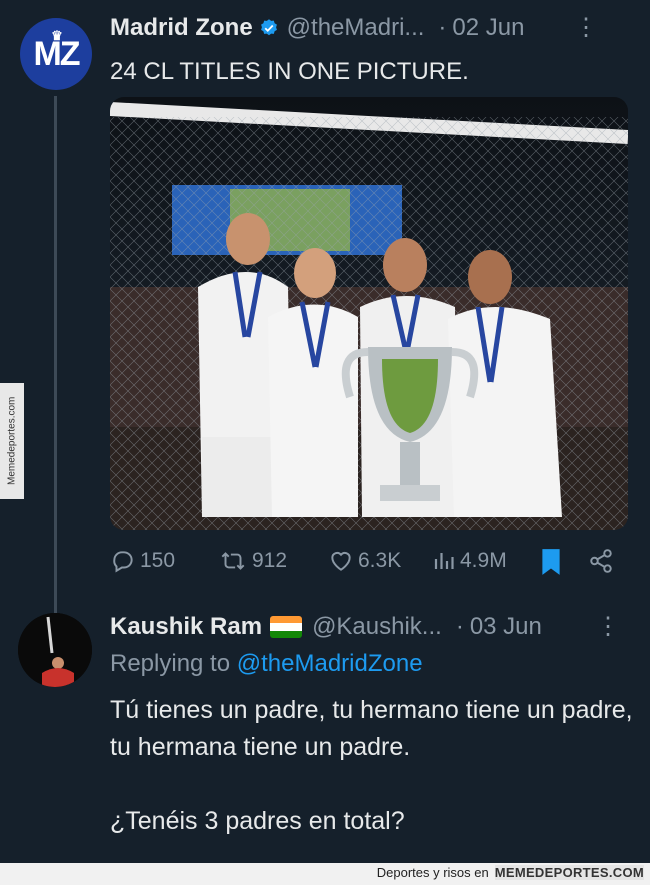  What do you see at coordinates (158, 560) in the screenshot?
I see `reply-count: 150` at bounding box center [158, 560].